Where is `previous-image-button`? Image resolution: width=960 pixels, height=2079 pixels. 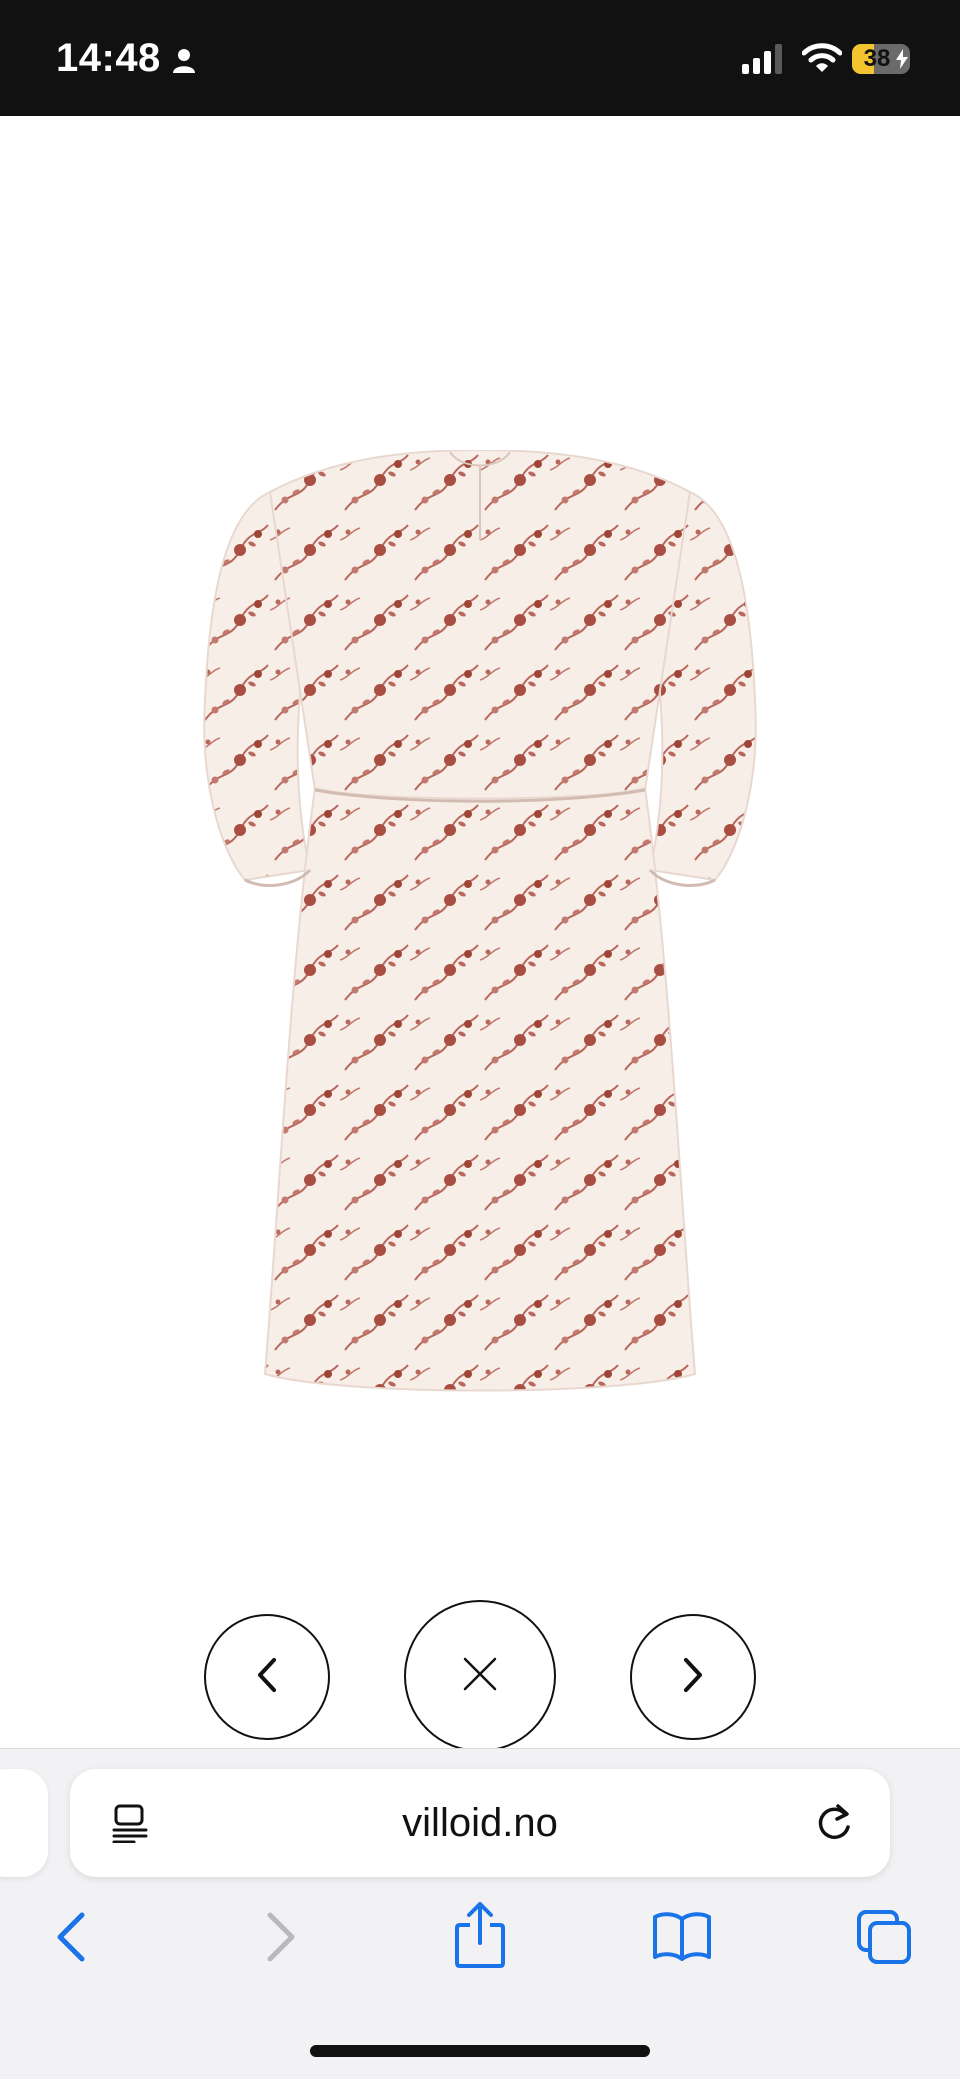 previous-image-button is located at coordinates (267, 1677).